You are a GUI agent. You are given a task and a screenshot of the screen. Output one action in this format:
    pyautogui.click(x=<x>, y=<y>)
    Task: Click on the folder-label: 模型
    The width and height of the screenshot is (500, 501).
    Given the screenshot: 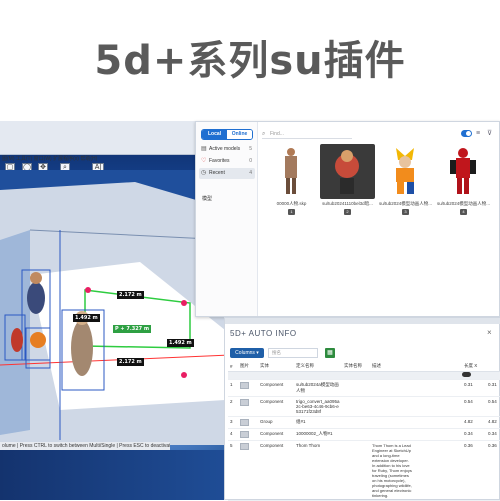 What is the action you would take?
    pyautogui.click(x=207, y=198)
    